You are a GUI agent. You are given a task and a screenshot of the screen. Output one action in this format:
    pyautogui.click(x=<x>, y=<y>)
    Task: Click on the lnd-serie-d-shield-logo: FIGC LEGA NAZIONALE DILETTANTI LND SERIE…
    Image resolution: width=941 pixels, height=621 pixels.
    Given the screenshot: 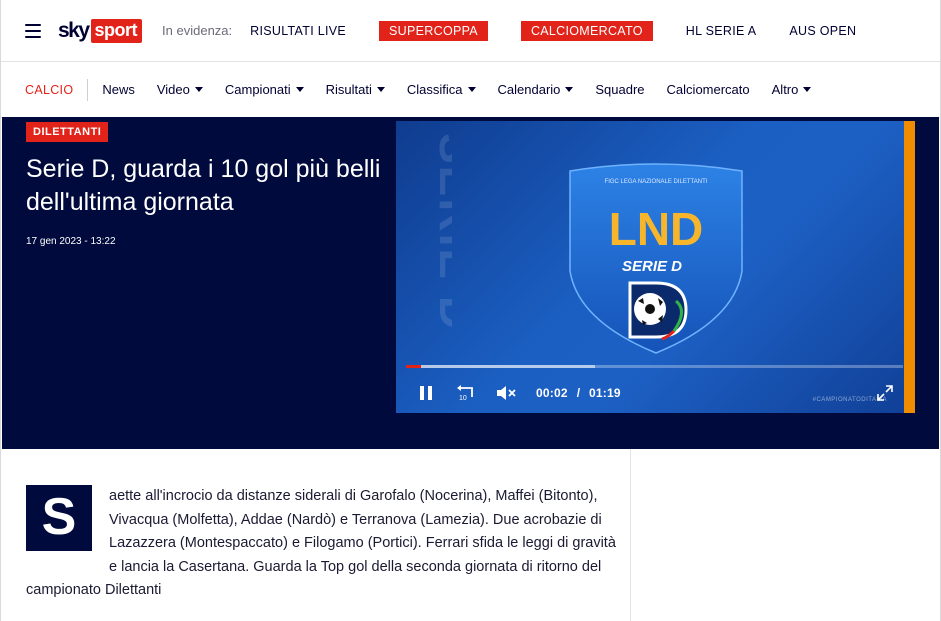 What is the action you would take?
    pyautogui.click(x=656, y=258)
    